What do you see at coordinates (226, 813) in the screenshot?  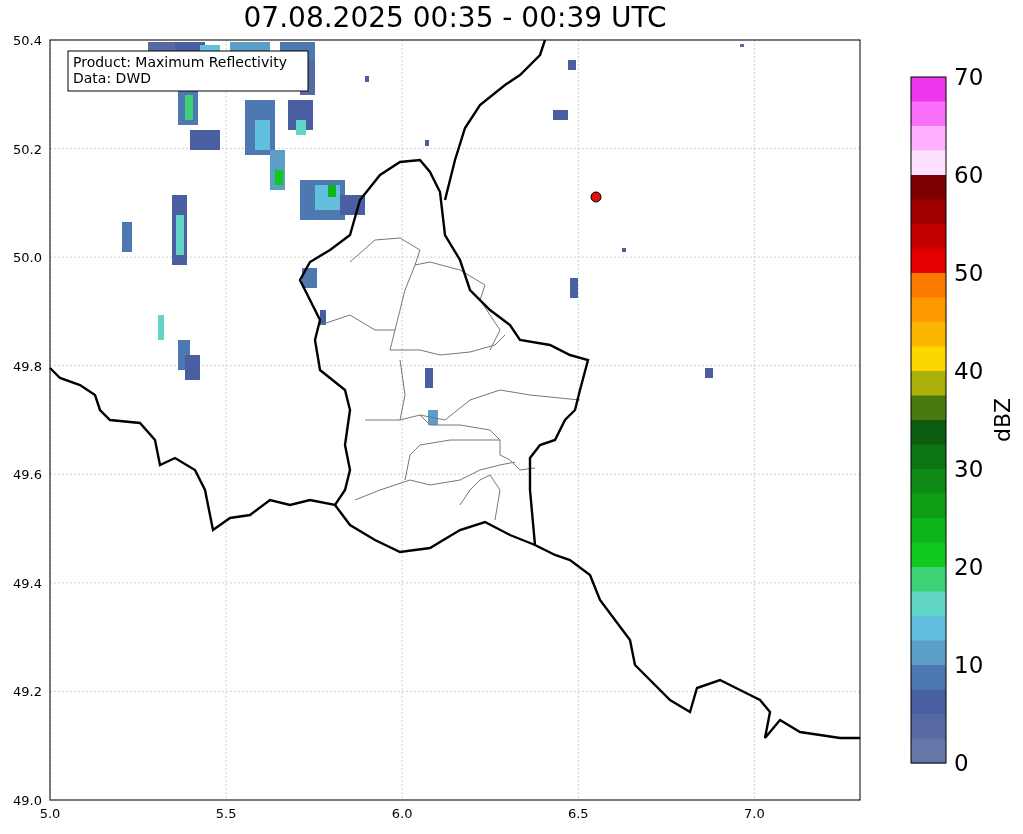 I see `x-tick-label: 5.5` at bounding box center [226, 813].